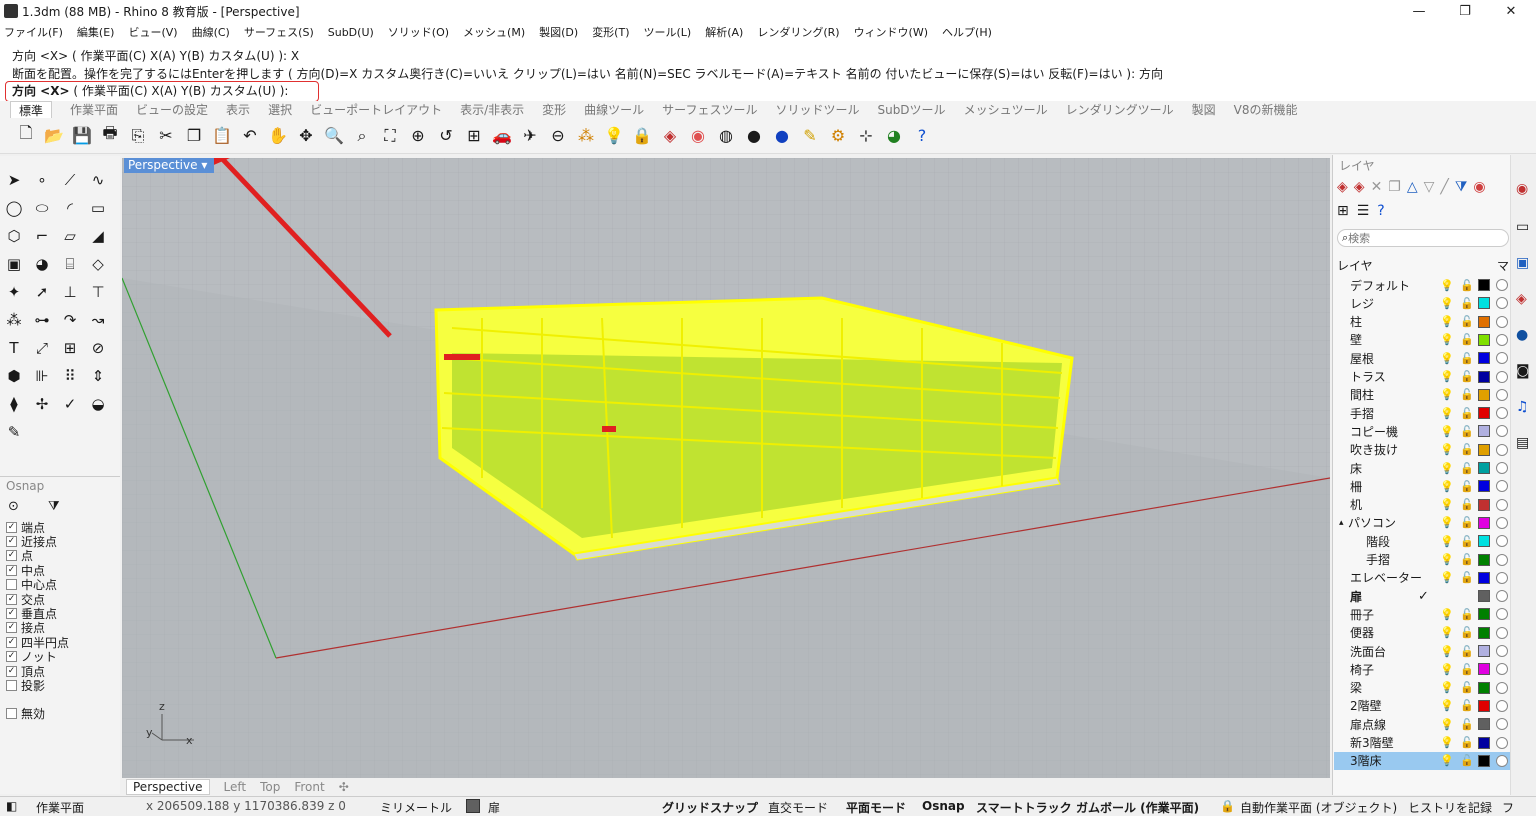 This screenshot has height=816, width=1536. I want to click on rotate-icon: ✥, so click(306, 136).